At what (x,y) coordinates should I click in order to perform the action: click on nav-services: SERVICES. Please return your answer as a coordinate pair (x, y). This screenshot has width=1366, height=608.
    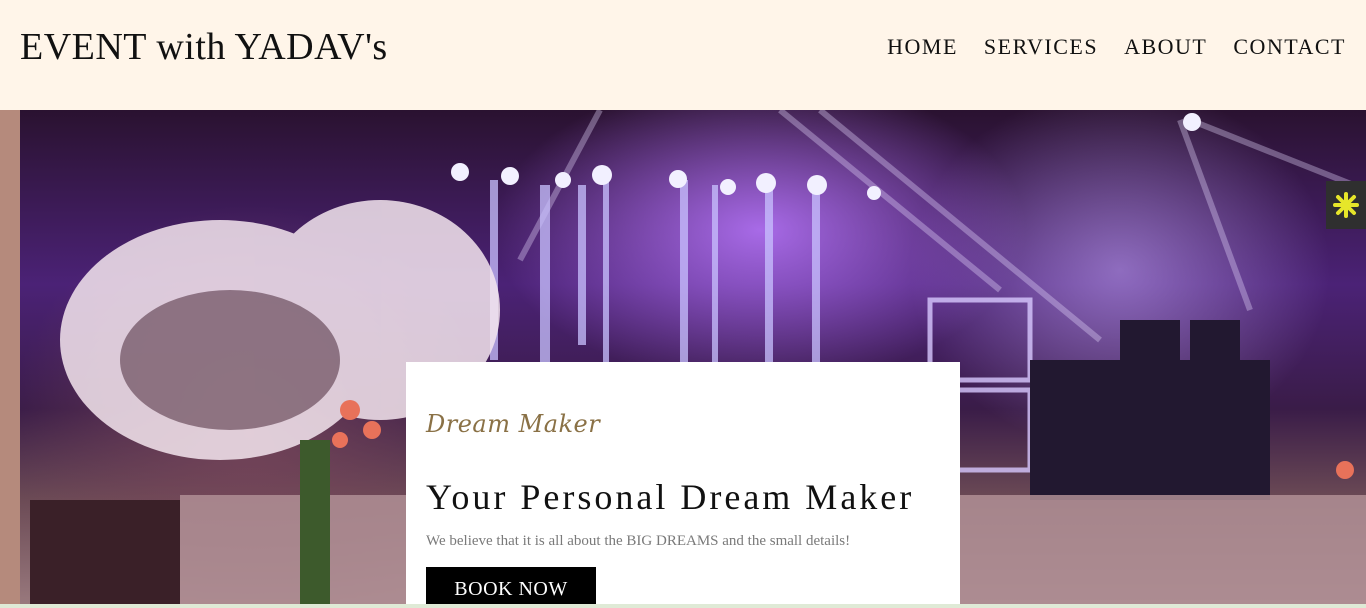
    Looking at the image, I should click on (1041, 47).